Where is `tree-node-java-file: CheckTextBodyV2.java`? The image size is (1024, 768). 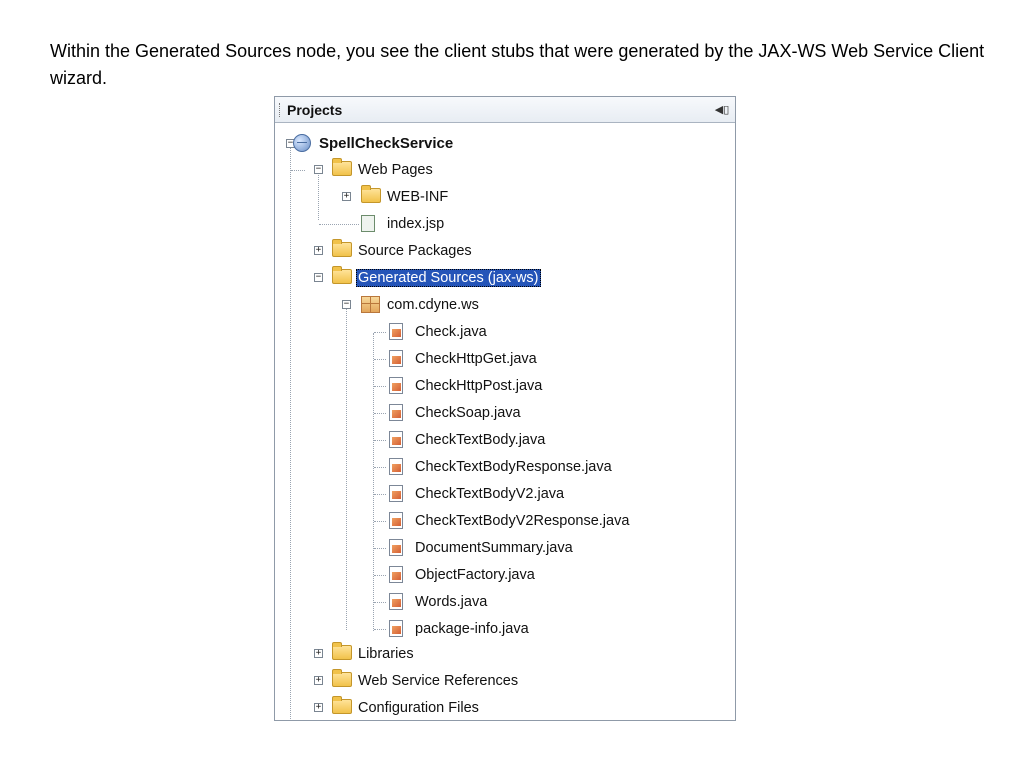
tree-node-java-file: CheckTextBodyV2.java is located at coordinates (477, 494).